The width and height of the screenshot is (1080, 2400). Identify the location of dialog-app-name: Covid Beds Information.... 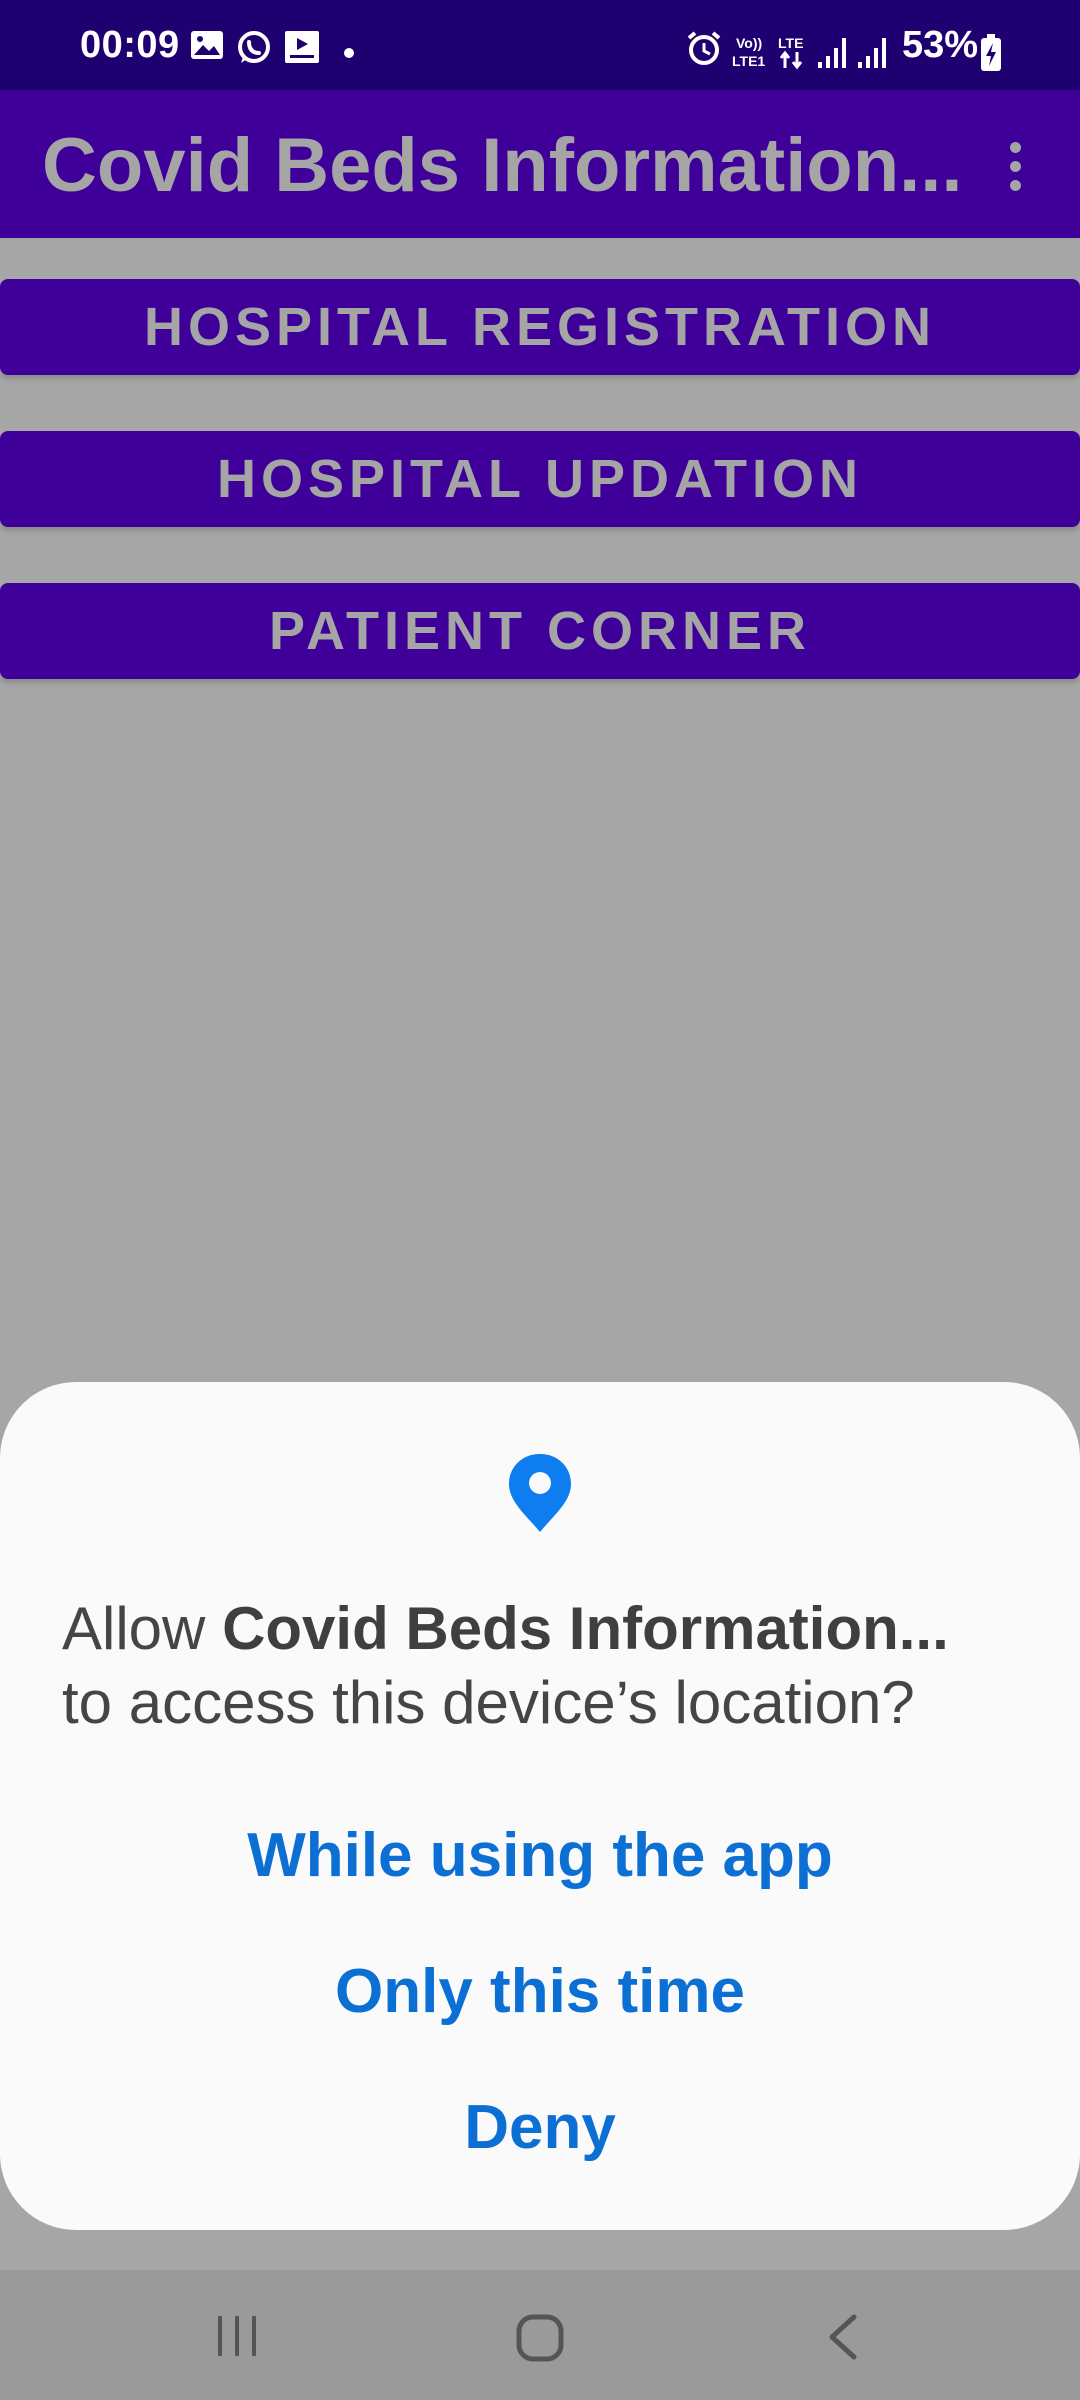
(585, 1628).